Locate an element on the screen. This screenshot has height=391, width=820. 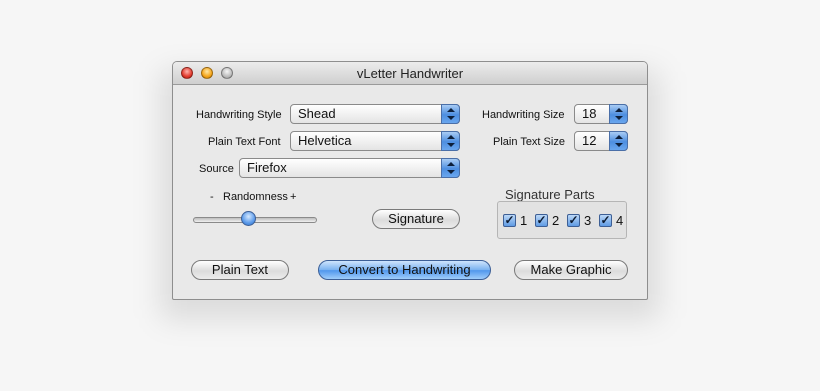
signature-part-3-label: 3 is located at coordinates (588, 220).